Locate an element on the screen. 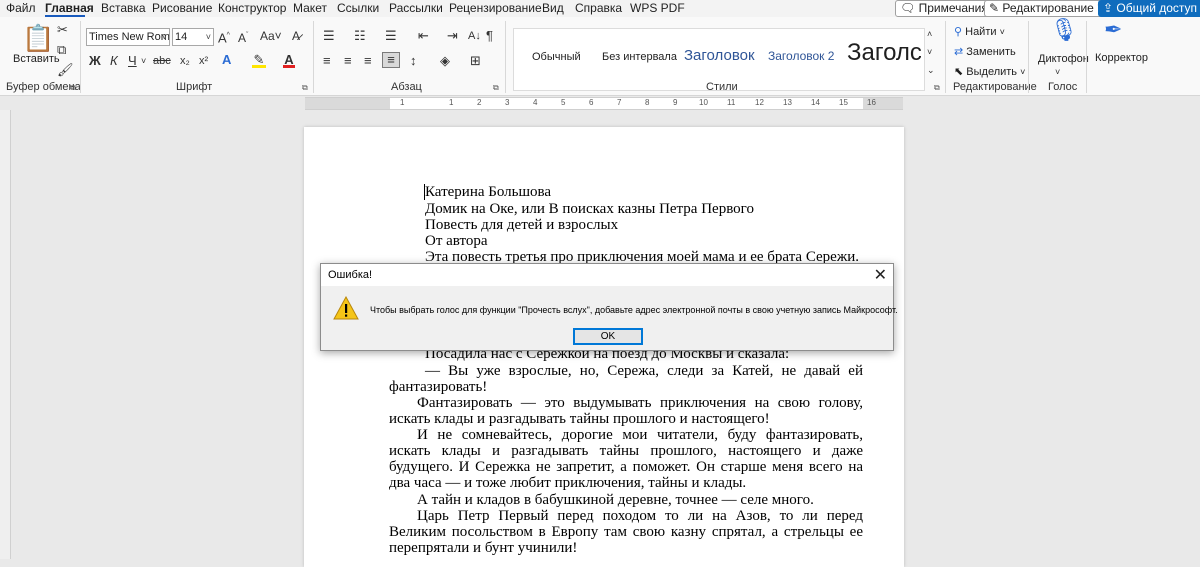  share-button: ⇪ Общий доступ is located at coordinates (1149, 8).